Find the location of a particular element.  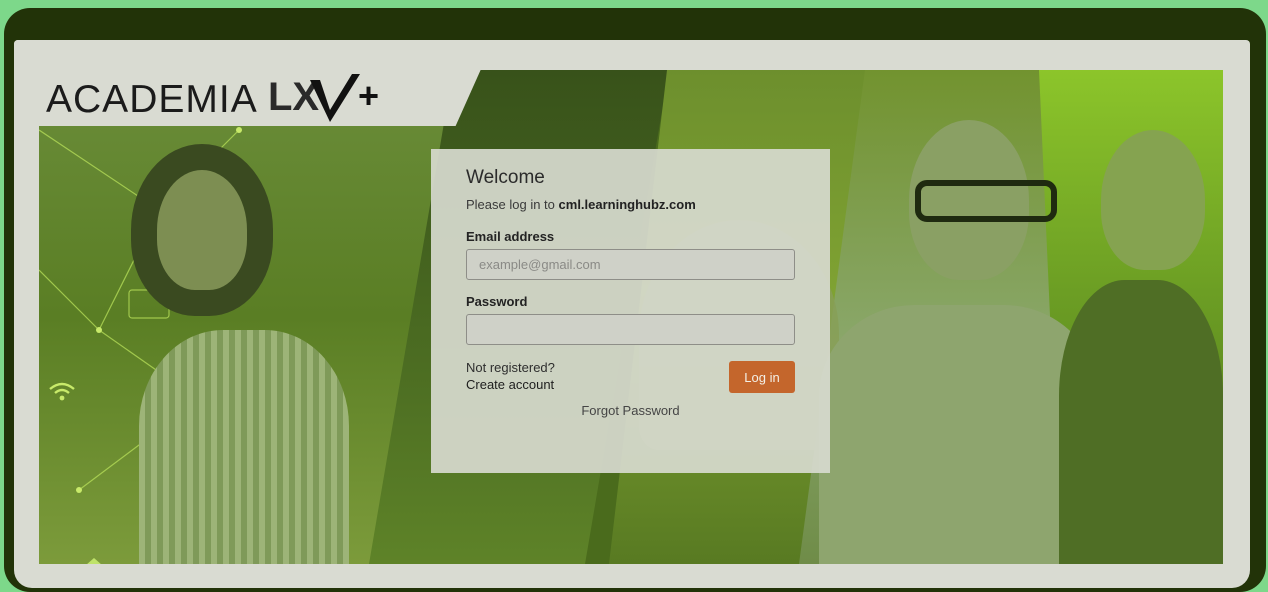

brand-mark-icon: LX + is located at coordinates (323, 98).